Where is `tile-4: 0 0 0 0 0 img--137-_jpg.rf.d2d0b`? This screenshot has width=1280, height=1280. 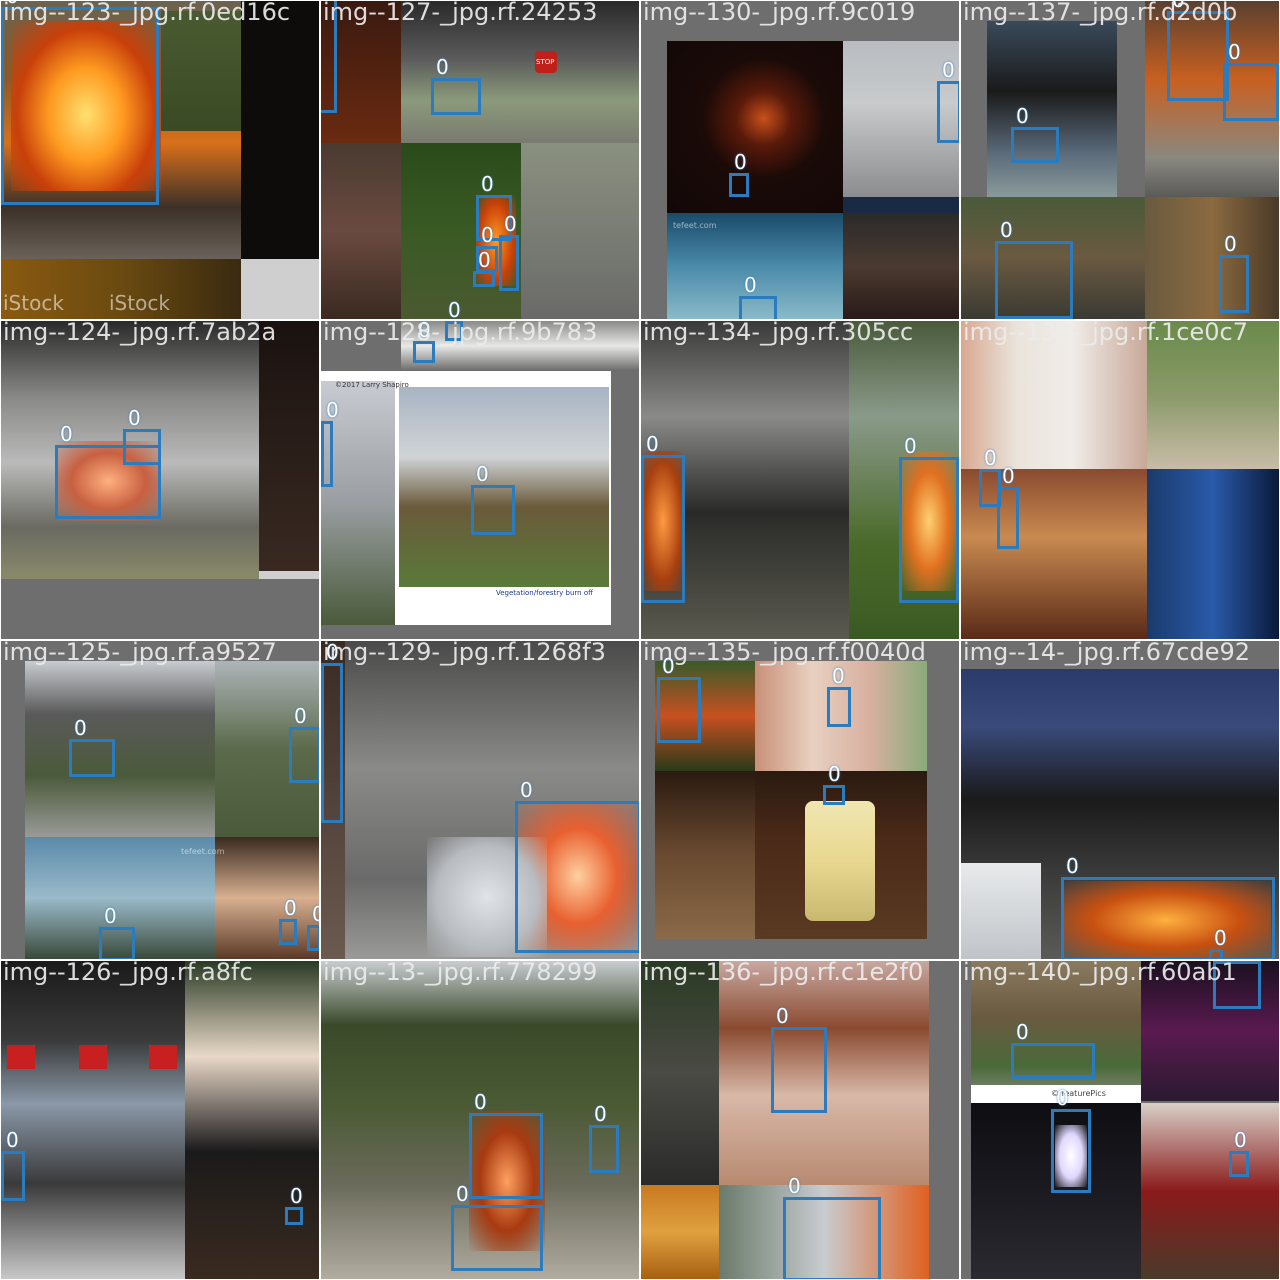
tile-4: 0 0 0 0 0 img--137-_jpg.rf.d2d0b is located at coordinates (1120, 160).